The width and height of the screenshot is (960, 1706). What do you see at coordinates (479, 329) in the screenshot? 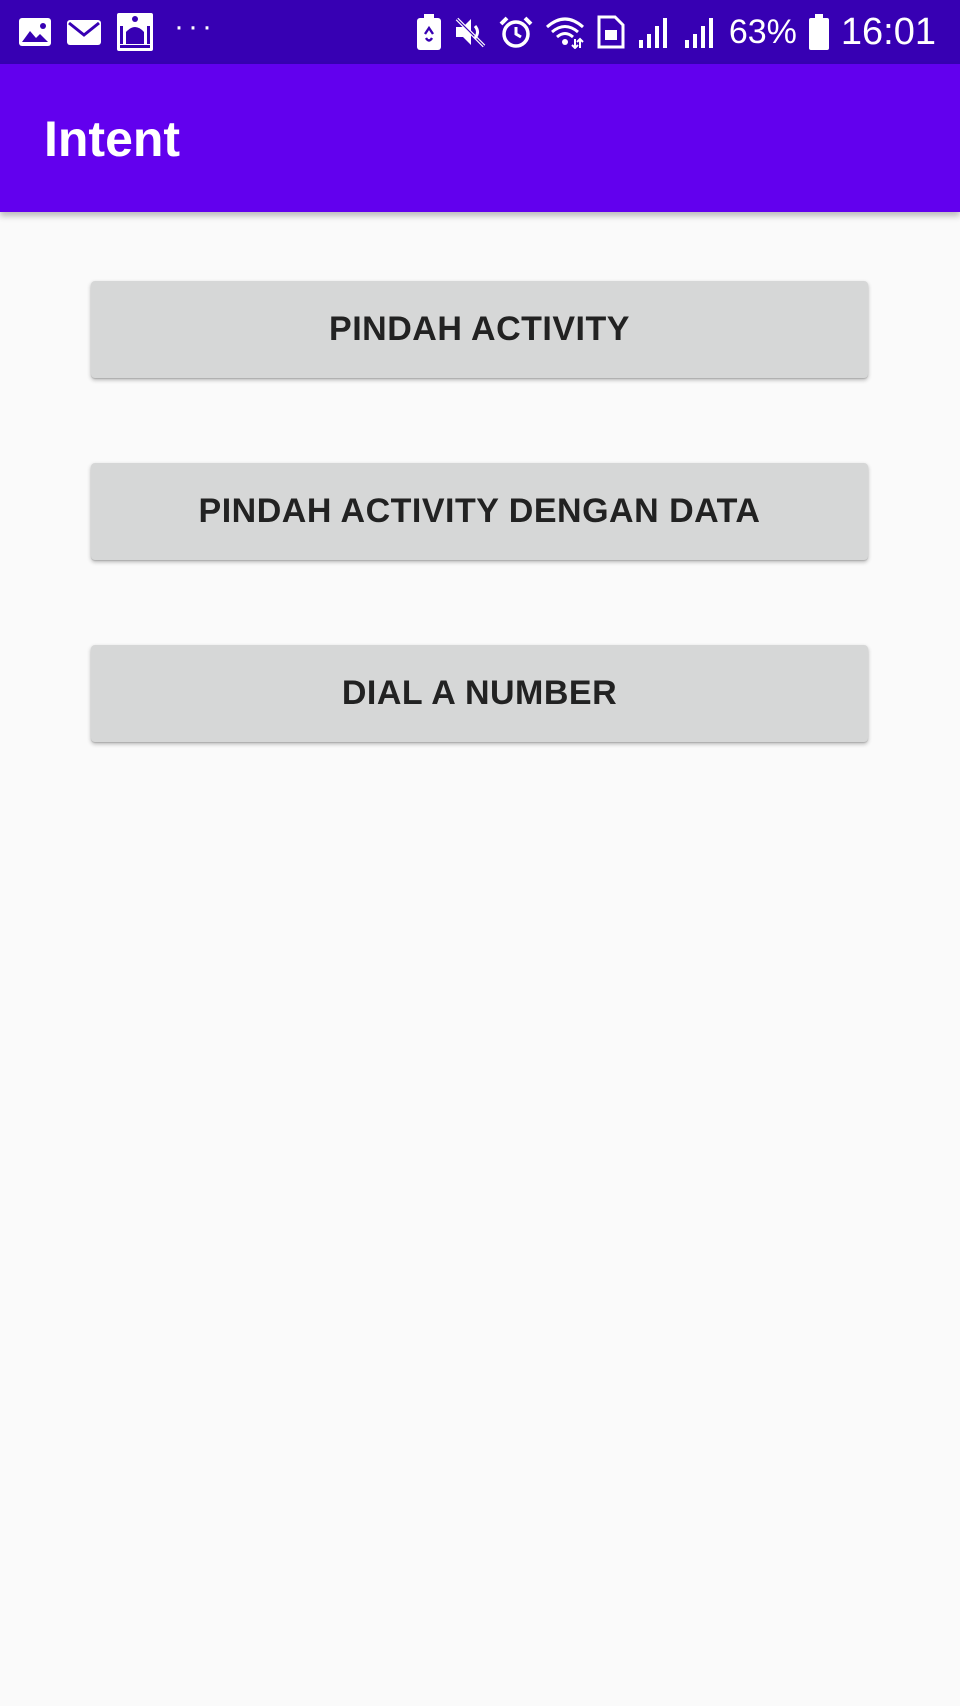
I see `pindah-activity-button: PINDAH ACTIVITY` at bounding box center [479, 329].